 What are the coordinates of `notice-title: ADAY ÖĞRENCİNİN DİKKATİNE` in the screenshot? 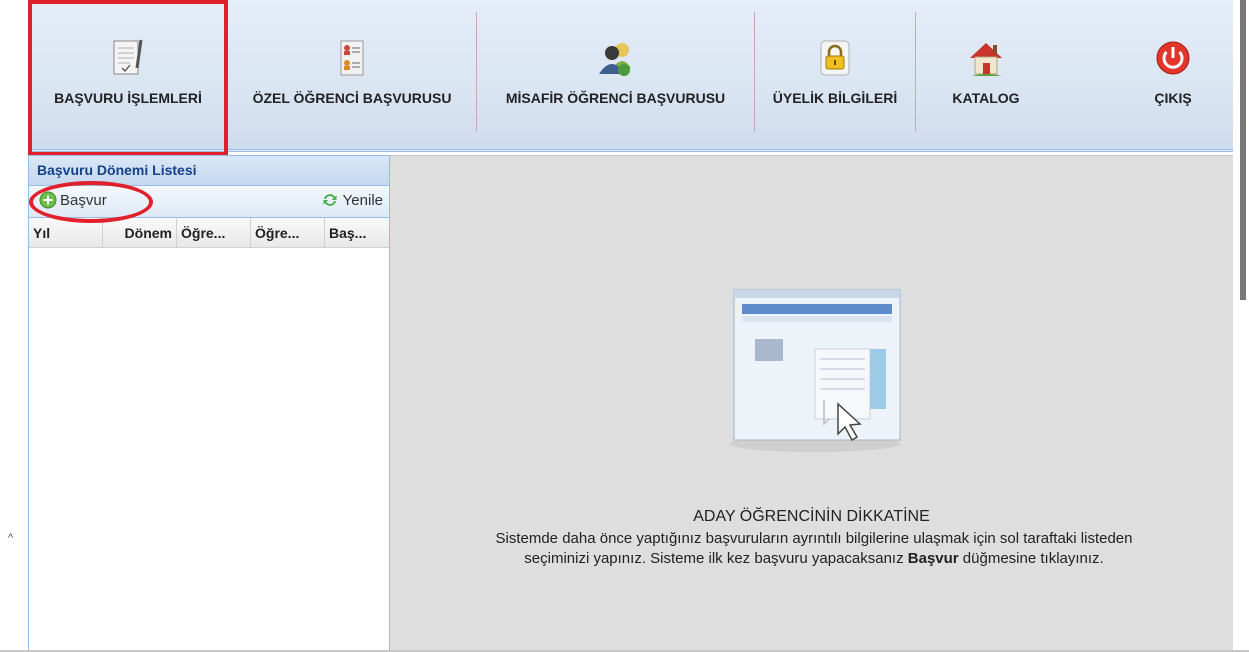 It's located at (811, 516).